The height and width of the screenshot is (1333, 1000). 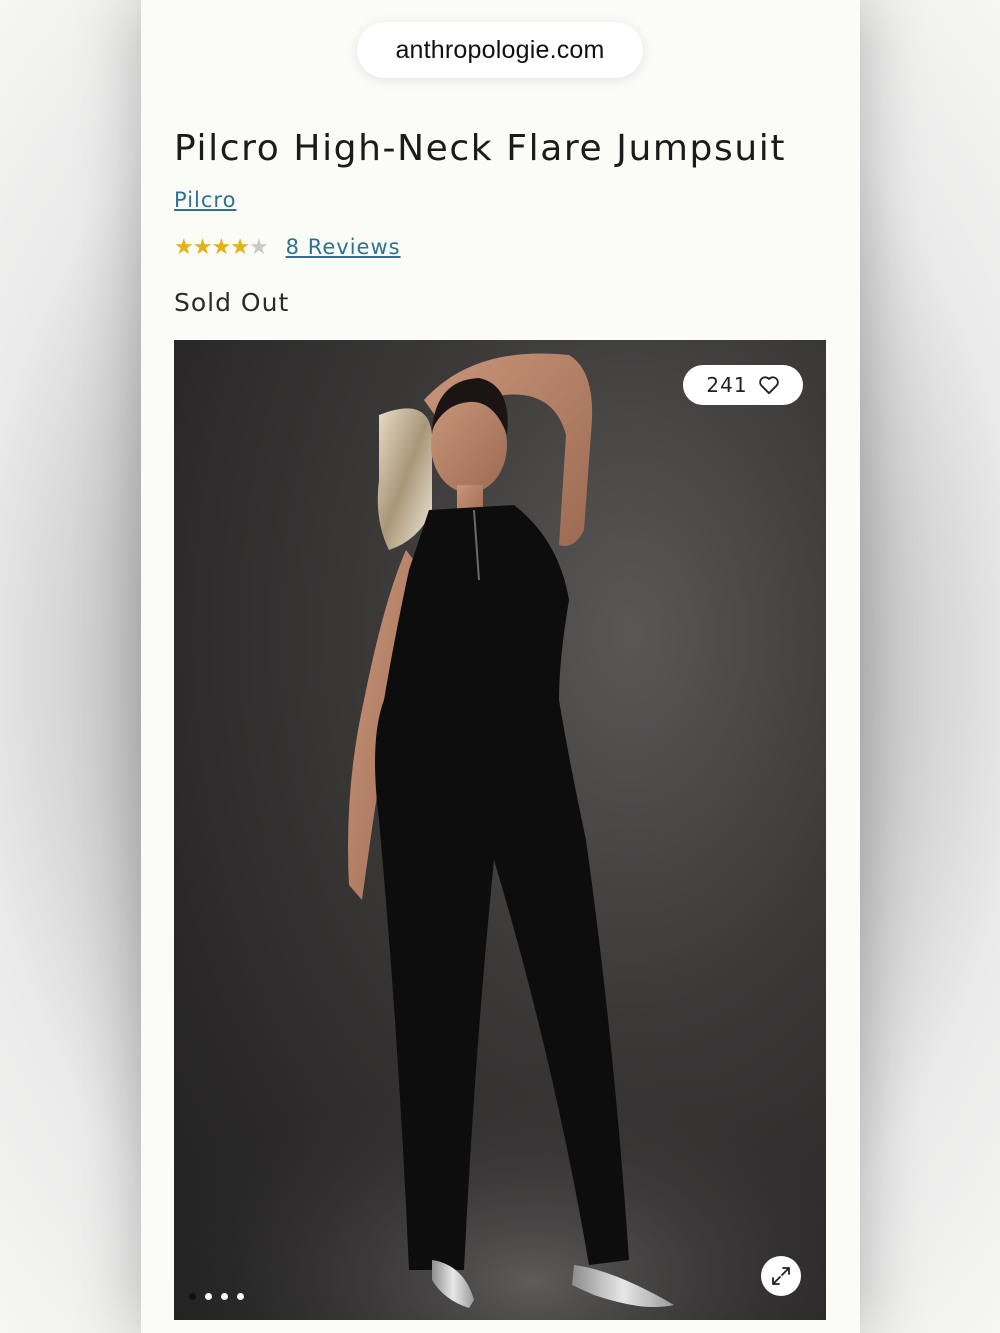 What do you see at coordinates (205, 200) in the screenshot?
I see `brand-link: Pilcro` at bounding box center [205, 200].